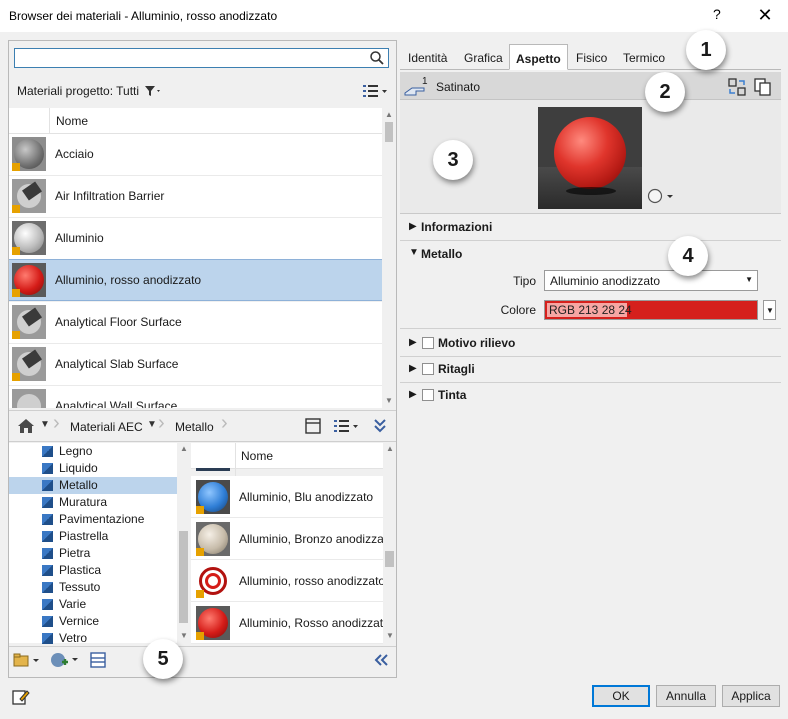  Describe the element at coordinates (26, 426) in the screenshot. I see `home-icon` at that location.